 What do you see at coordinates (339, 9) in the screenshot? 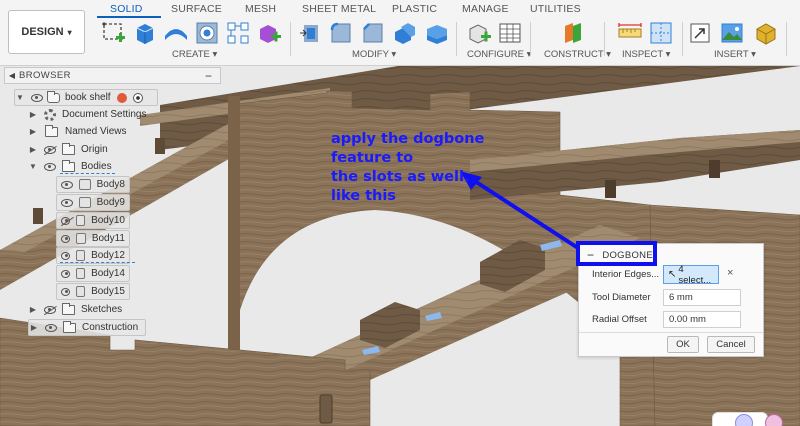
I see `tab-sheet-metal: SHEET METAL` at bounding box center [339, 9].